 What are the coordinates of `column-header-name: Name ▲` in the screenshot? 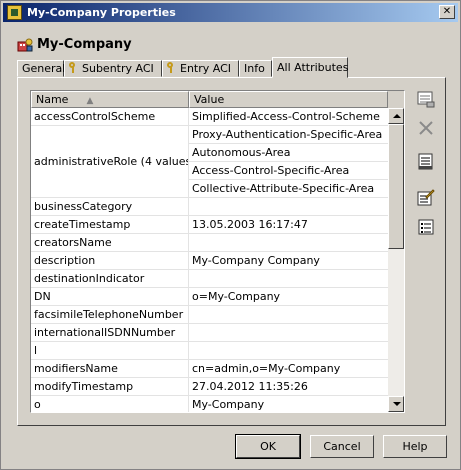 It's located at (110, 99).